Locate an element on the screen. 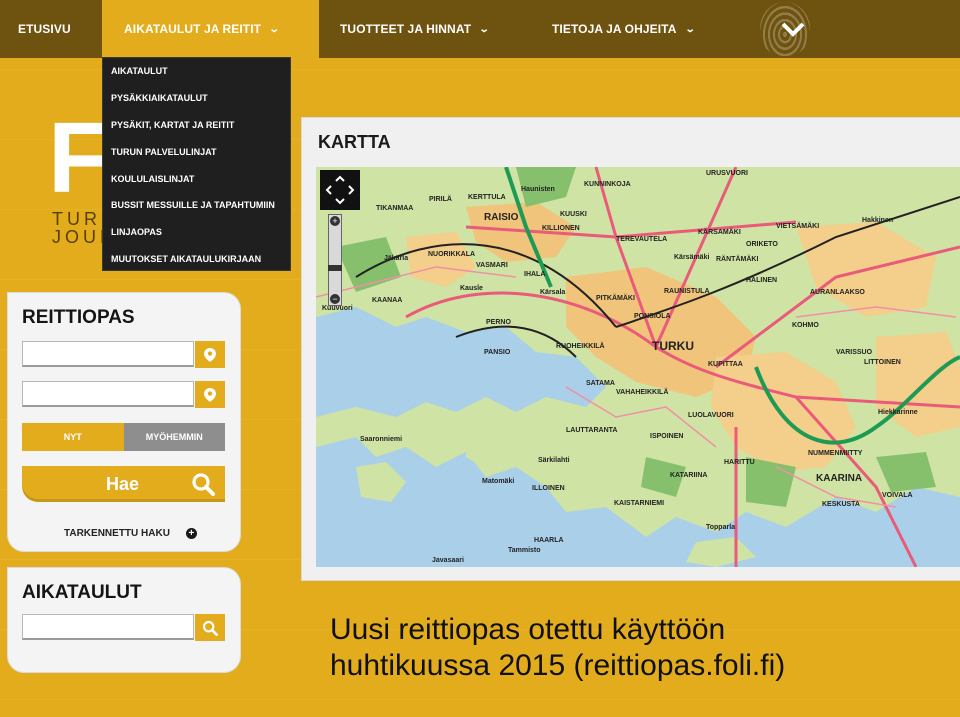  map-label-place: Kuuvuori is located at coordinates (337, 308).